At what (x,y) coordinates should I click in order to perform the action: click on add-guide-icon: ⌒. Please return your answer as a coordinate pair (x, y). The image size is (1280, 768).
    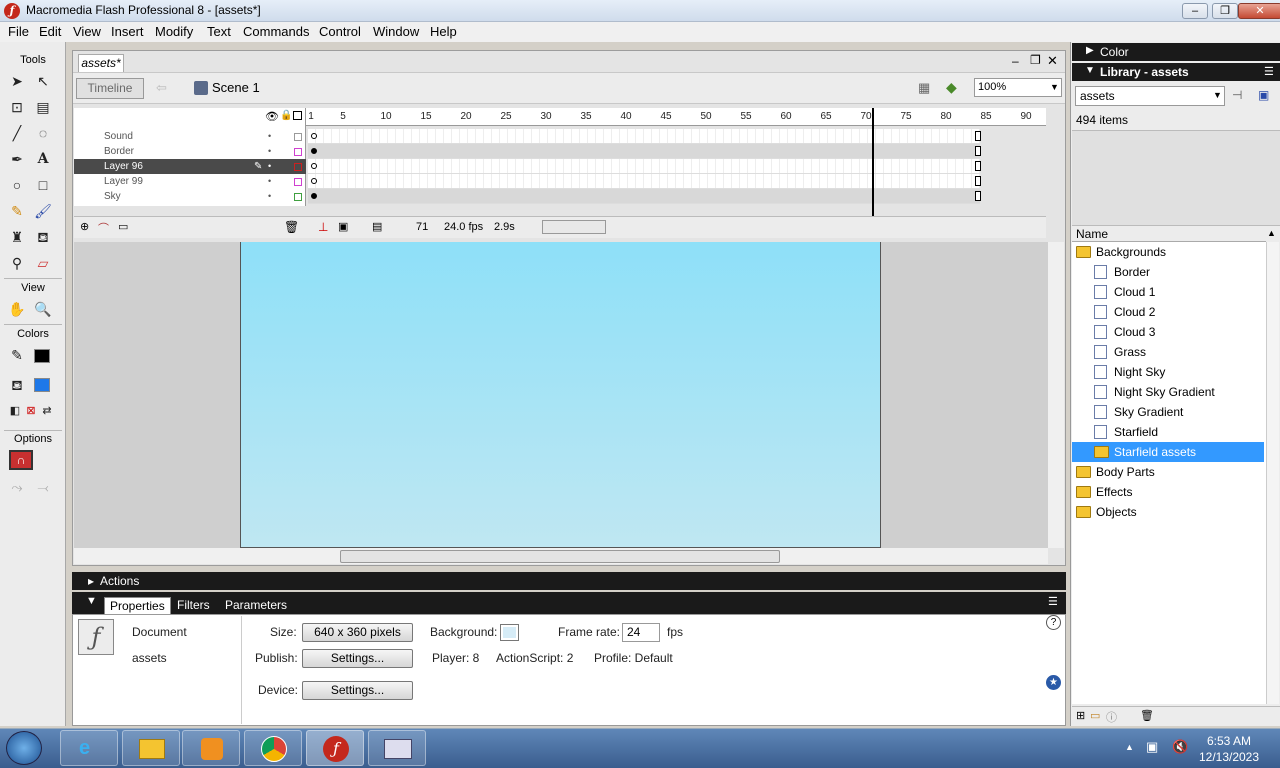
    Looking at the image, I should click on (103, 228).